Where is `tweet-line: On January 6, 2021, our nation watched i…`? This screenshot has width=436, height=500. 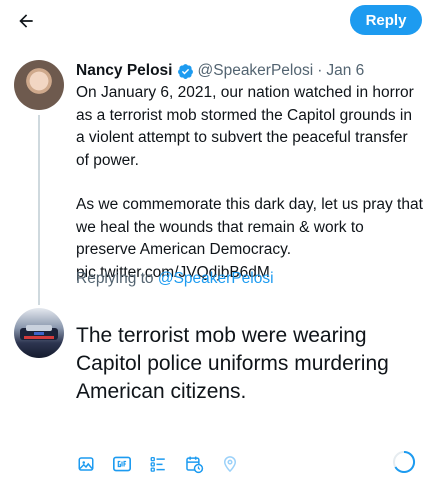 tweet-line: On January 6, 2021, our nation watched i… is located at coordinates (245, 92).